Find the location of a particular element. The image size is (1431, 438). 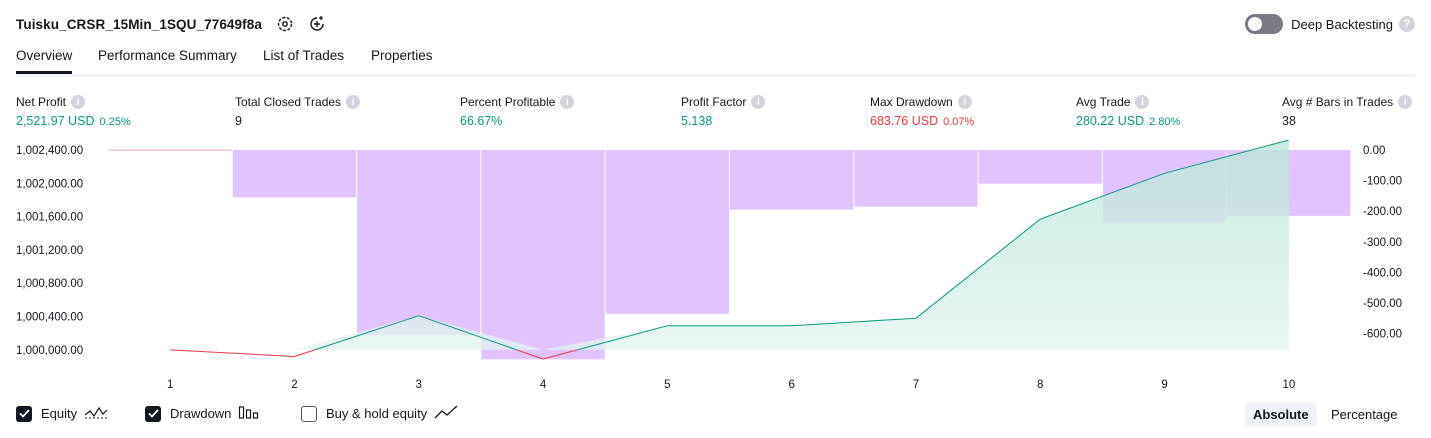

y-right-tick-label: 0.00 is located at coordinates (1374, 151).